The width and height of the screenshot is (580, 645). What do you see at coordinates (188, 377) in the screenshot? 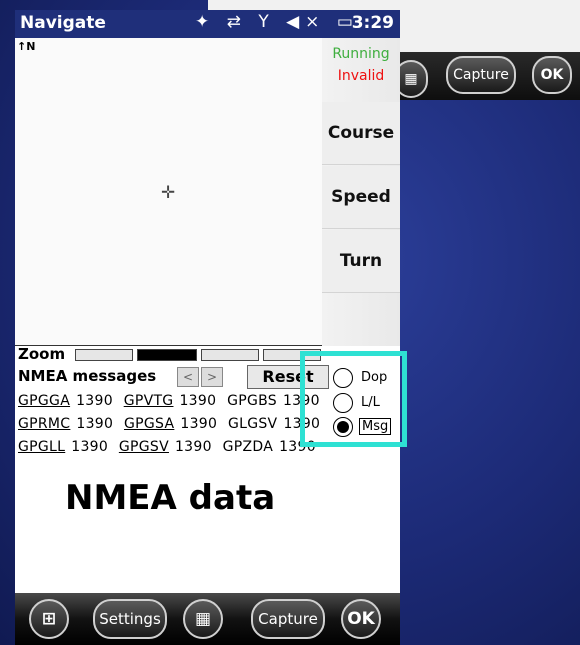
I see `prev-button: <` at bounding box center [188, 377].